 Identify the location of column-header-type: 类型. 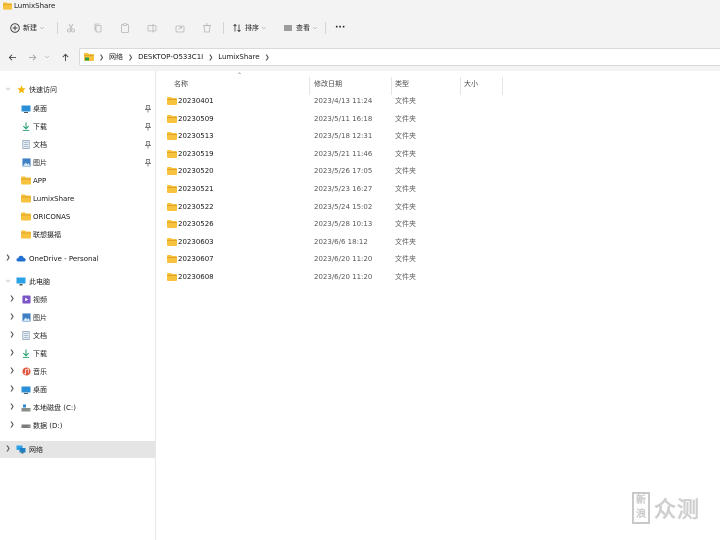
(402, 81).